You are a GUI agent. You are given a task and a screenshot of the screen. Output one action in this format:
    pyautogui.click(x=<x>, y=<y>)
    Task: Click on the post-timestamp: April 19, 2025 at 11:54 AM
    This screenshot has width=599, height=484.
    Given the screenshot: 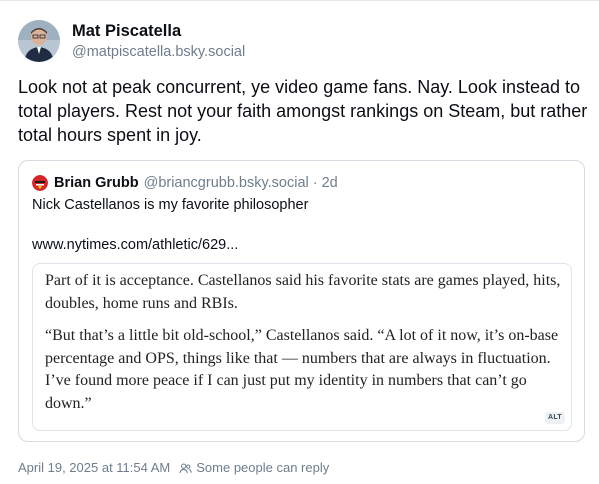 What is the action you would take?
    pyautogui.click(x=94, y=468)
    